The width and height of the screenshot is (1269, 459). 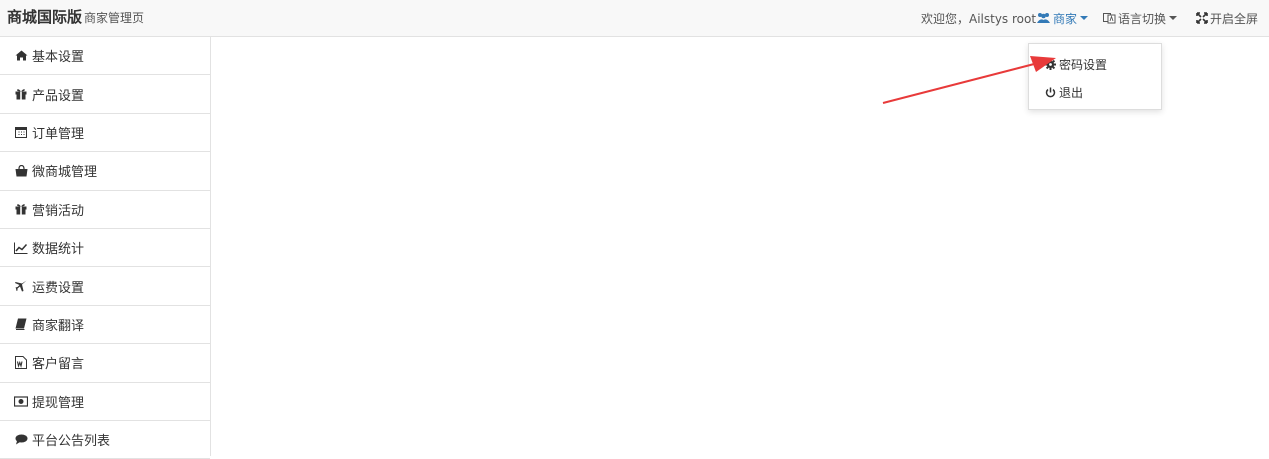 What do you see at coordinates (21, 401) in the screenshot?
I see `money-icon` at bounding box center [21, 401].